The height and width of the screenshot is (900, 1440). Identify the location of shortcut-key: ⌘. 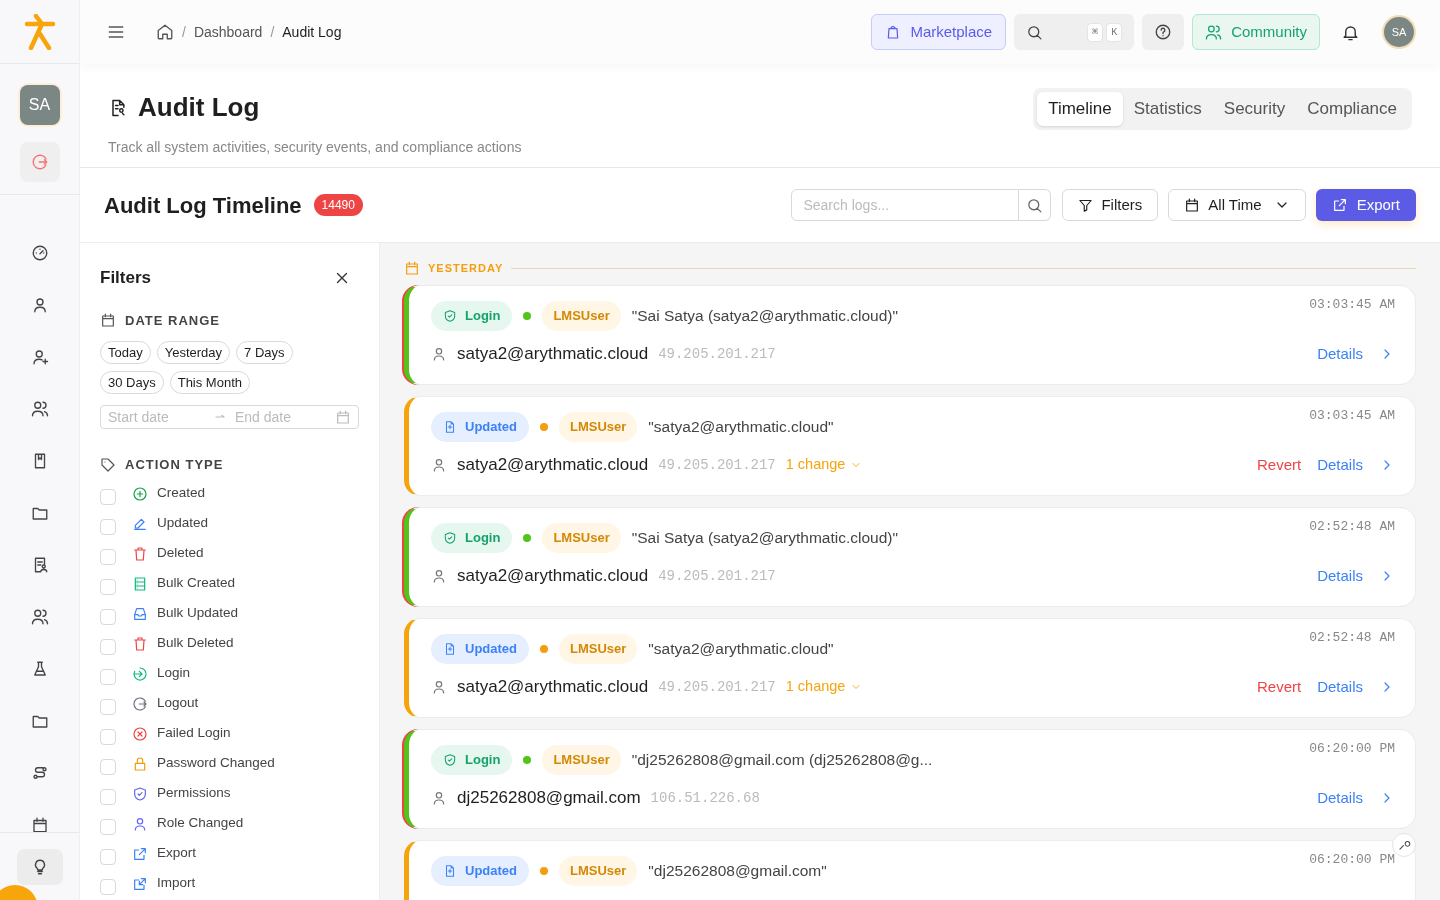
(1095, 32).